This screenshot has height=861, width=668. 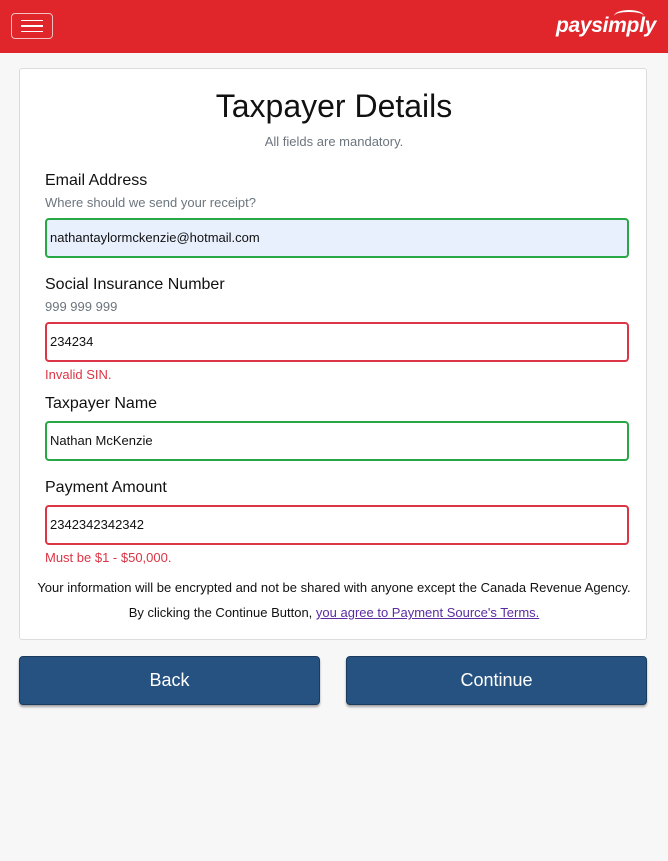 What do you see at coordinates (169, 680) in the screenshot?
I see `back-button: Back` at bounding box center [169, 680].